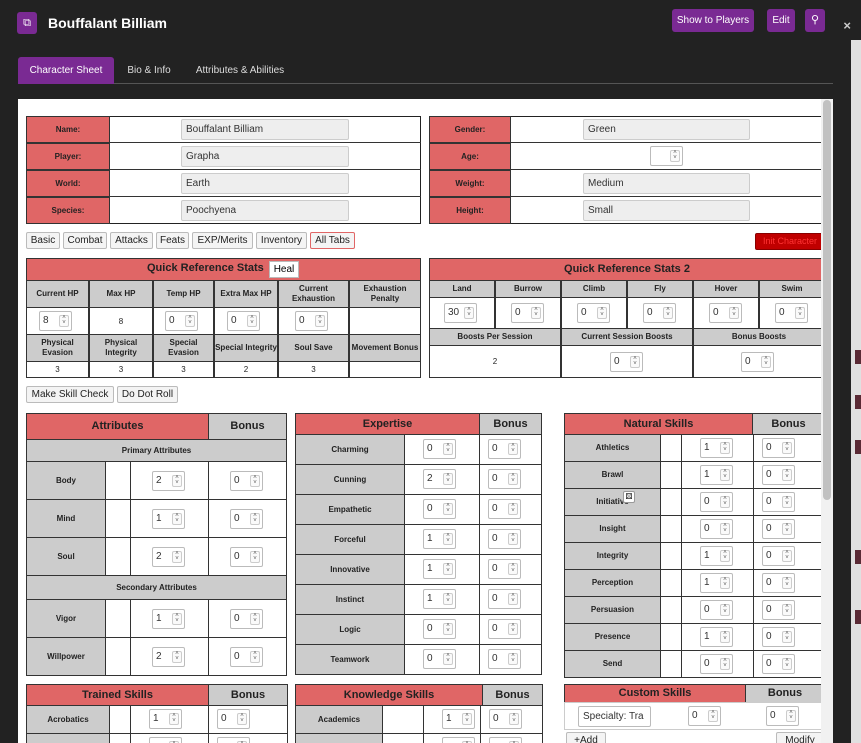 This screenshot has width=861, height=743. Describe the element at coordinates (847, 25) in the screenshot. I see `close-icon: ×` at that location.